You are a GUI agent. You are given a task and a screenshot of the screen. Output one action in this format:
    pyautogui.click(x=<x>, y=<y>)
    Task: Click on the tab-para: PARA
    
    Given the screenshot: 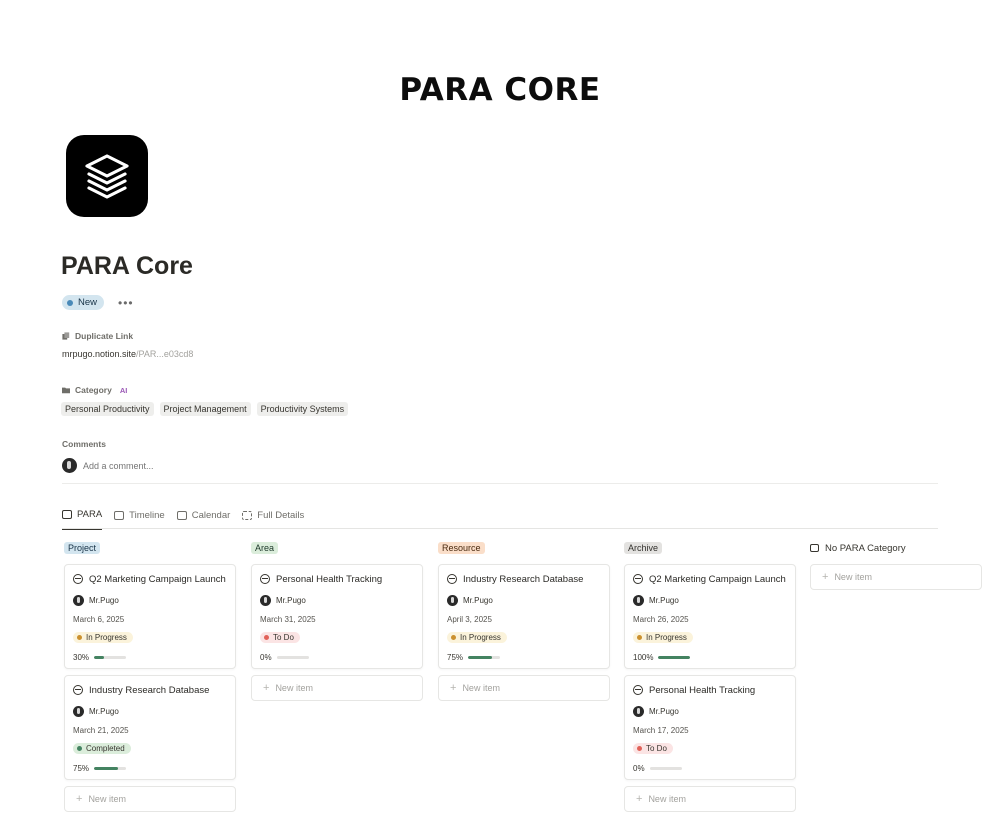 What is the action you would take?
    pyautogui.click(x=82, y=519)
    